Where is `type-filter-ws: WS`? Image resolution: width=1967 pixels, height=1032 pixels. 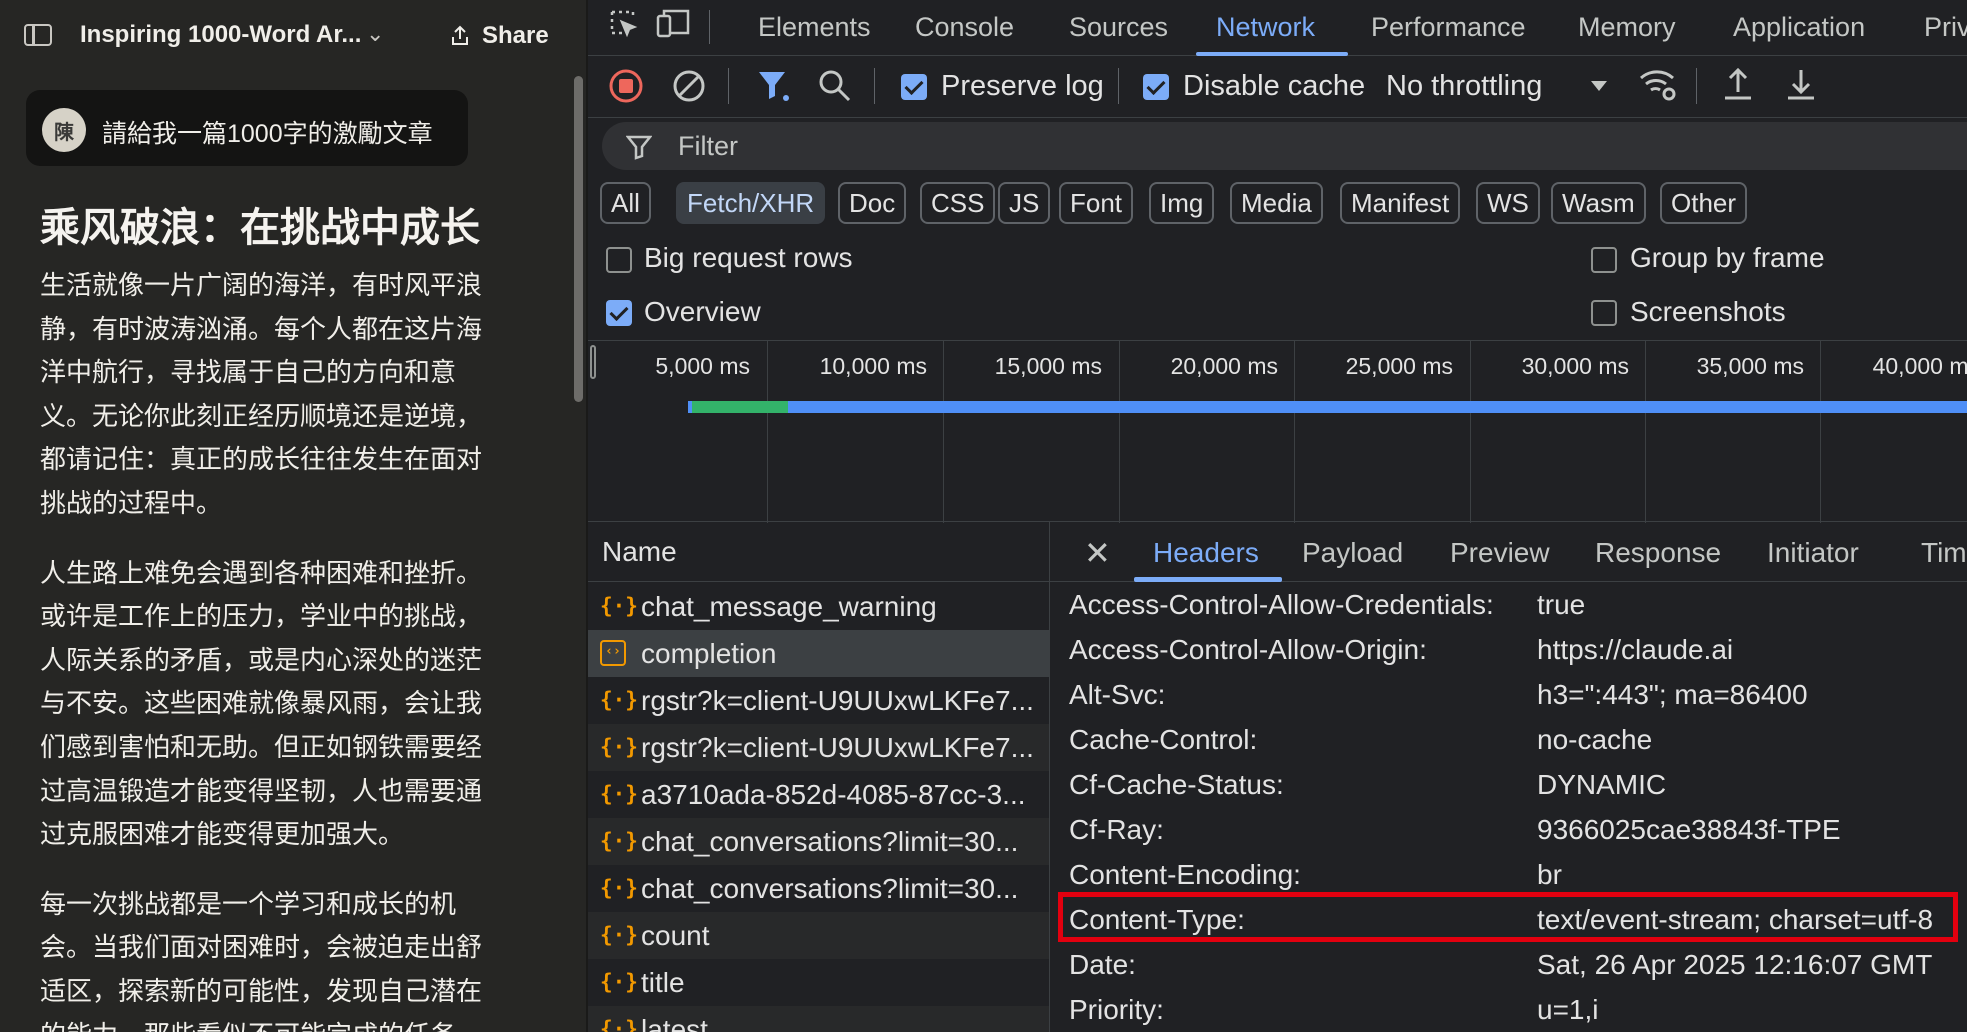
type-filter-ws: WS is located at coordinates (1508, 203).